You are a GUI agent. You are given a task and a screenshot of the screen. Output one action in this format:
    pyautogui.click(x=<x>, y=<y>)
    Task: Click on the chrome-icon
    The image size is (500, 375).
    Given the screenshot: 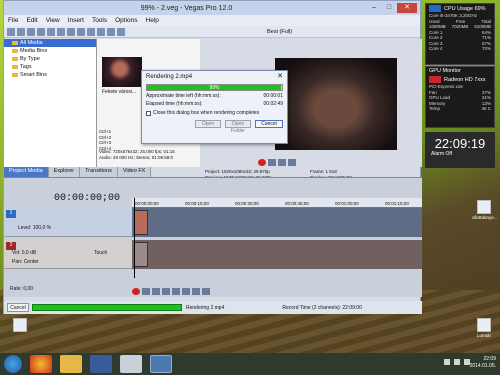 What is the action you would take?
    pyautogui.click(x=41, y=364)
    